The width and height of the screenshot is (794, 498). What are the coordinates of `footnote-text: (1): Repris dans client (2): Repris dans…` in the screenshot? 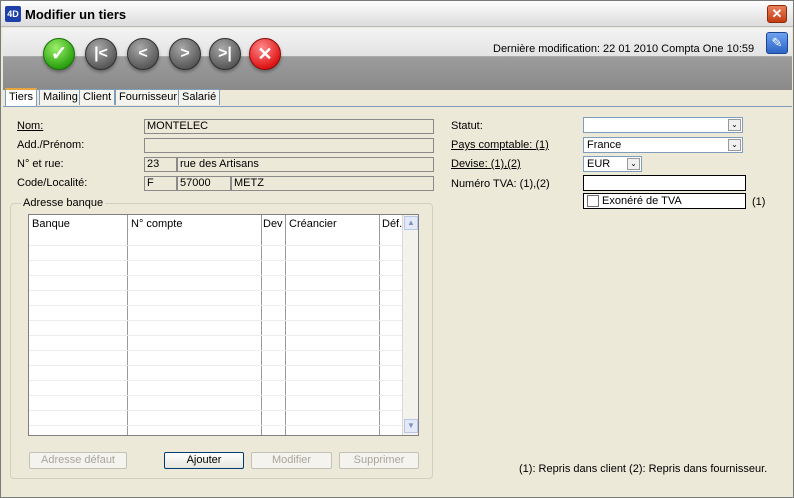 It's located at (643, 469).